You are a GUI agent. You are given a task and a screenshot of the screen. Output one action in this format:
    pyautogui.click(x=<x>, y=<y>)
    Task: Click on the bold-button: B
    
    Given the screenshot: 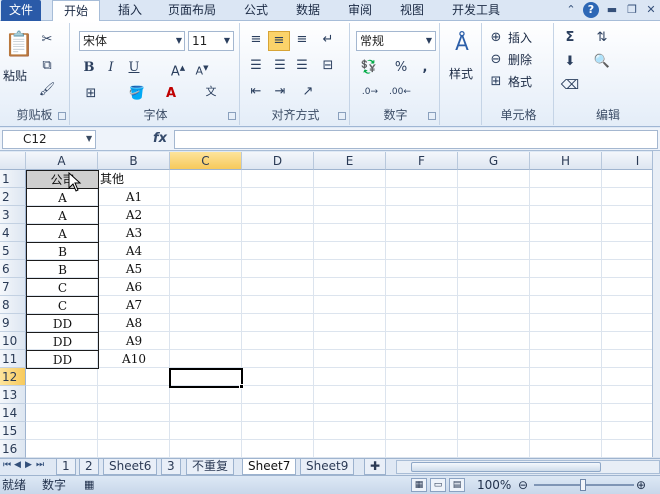 What is the action you would take?
    pyautogui.click(x=89, y=68)
    